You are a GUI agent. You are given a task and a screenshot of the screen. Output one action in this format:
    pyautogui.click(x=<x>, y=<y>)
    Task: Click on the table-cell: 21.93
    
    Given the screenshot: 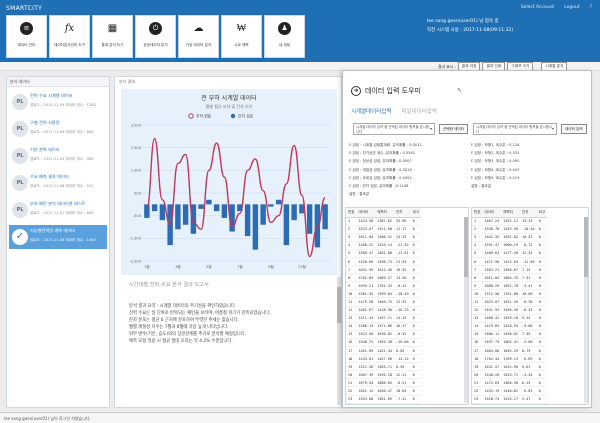 What is the action you would take?
    pyautogui.click(x=402, y=262)
    